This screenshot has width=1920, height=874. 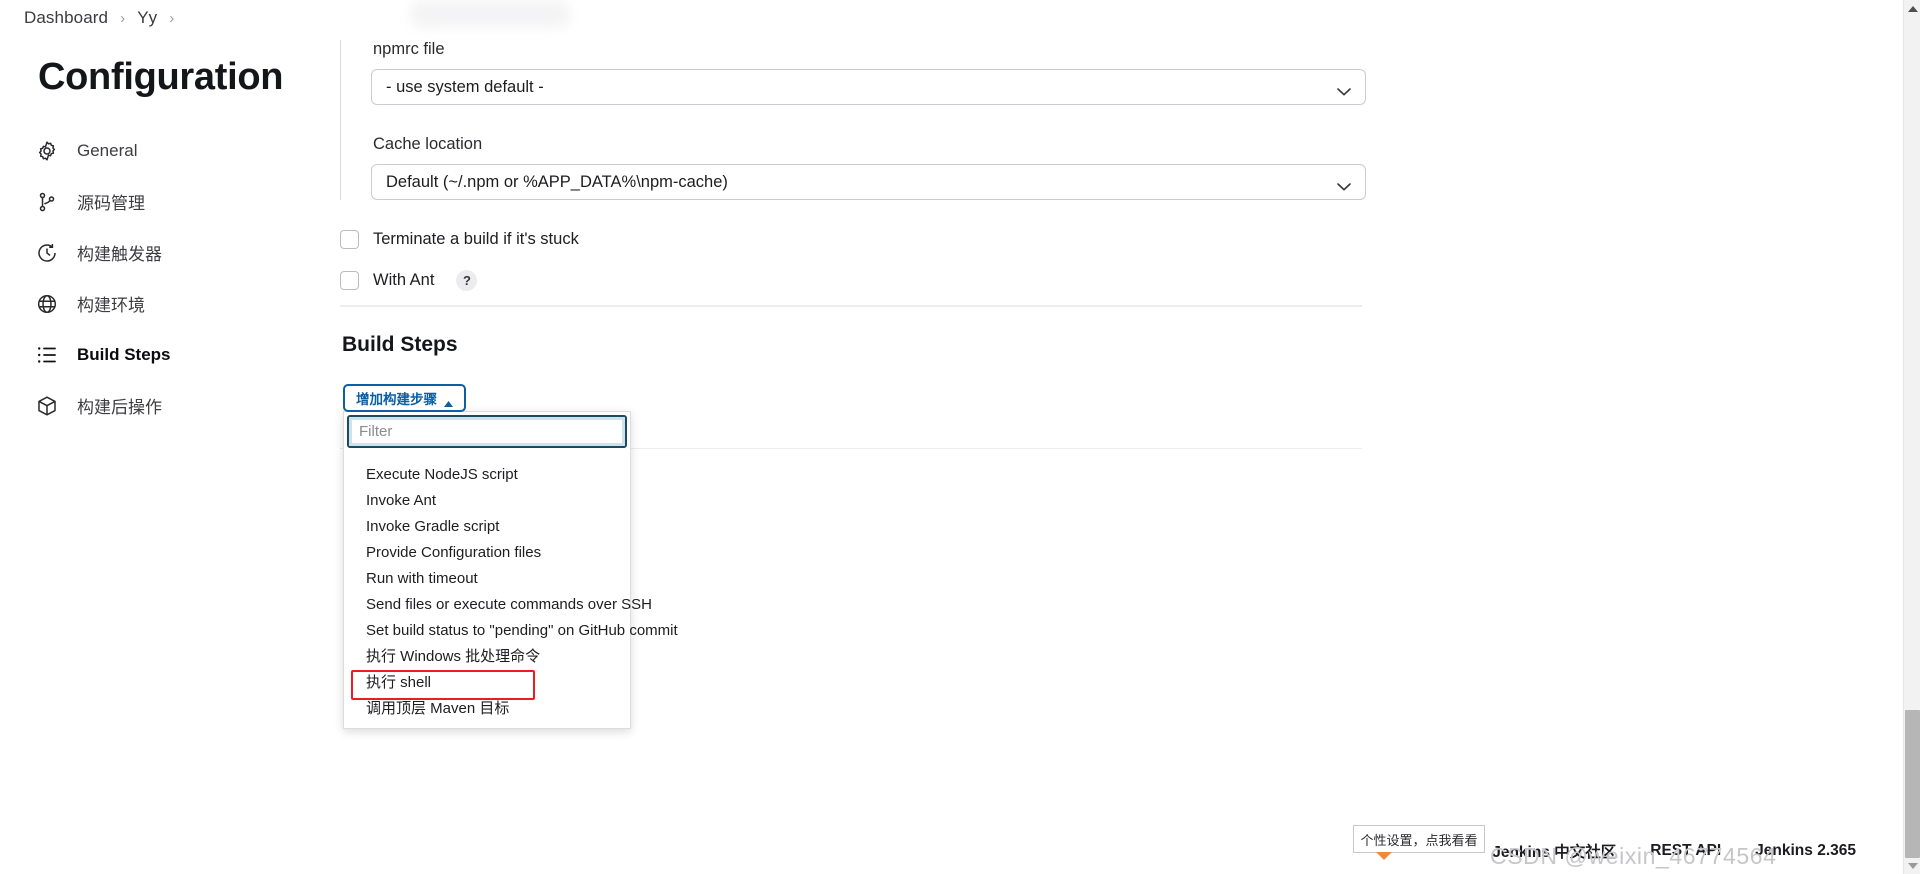 What do you see at coordinates (1384, 856) in the screenshot?
I see `tooltip-arrow-icon` at bounding box center [1384, 856].